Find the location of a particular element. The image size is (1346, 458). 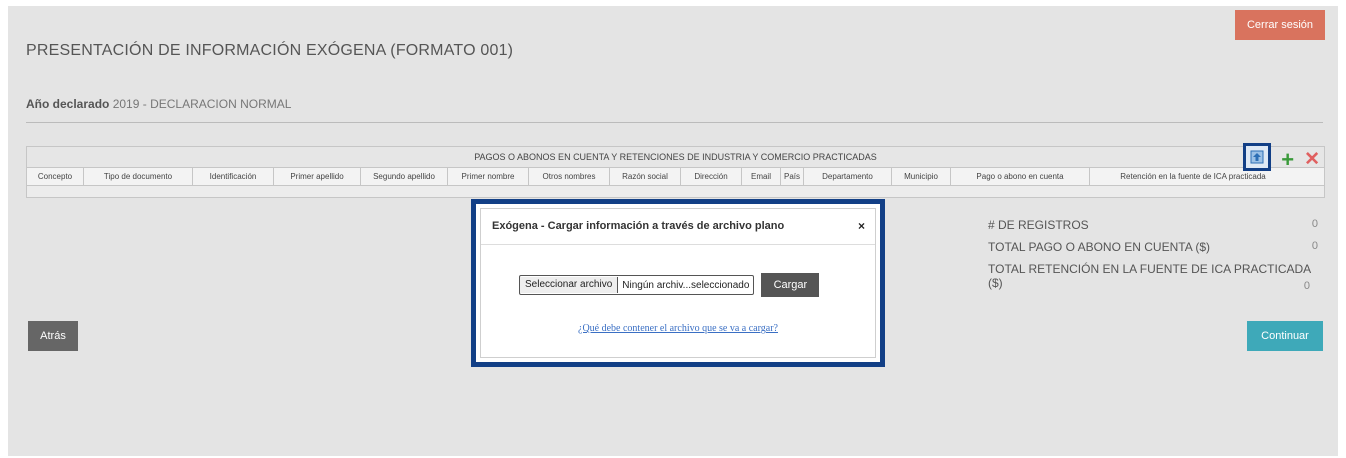

column-header: Departamento is located at coordinates (848, 176).